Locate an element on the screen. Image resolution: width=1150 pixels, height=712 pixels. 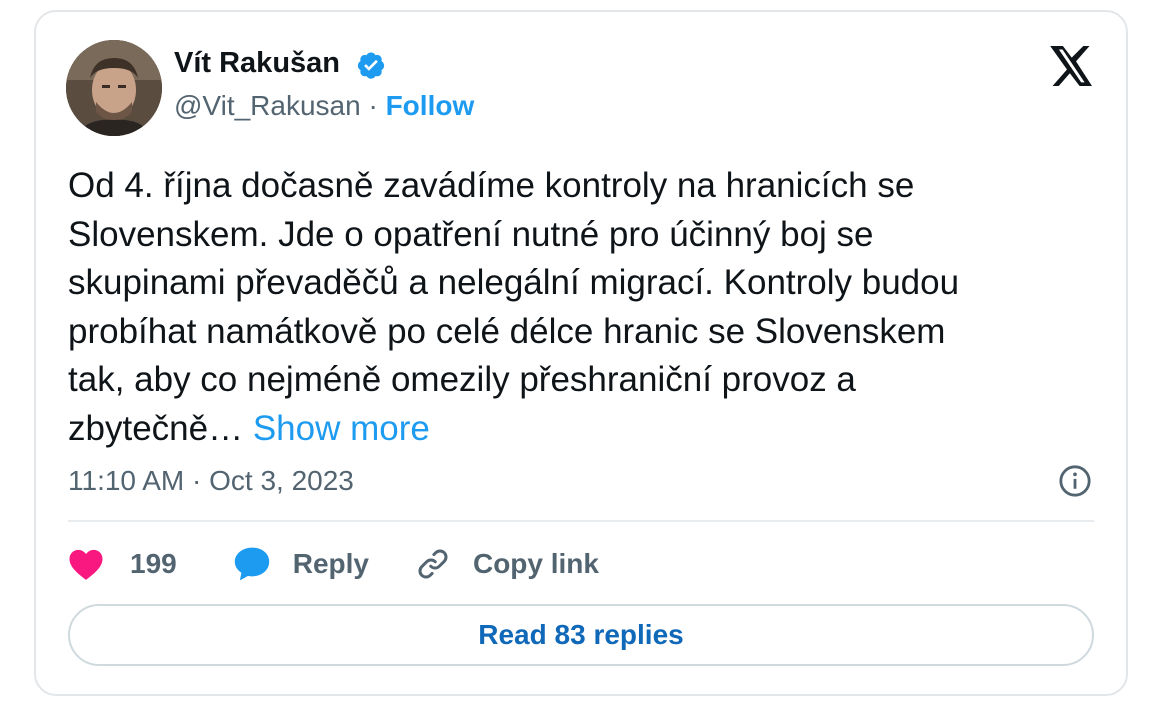
tweet-timestamp: 11:10 AM · Oct 3, 2023 is located at coordinates (211, 481).